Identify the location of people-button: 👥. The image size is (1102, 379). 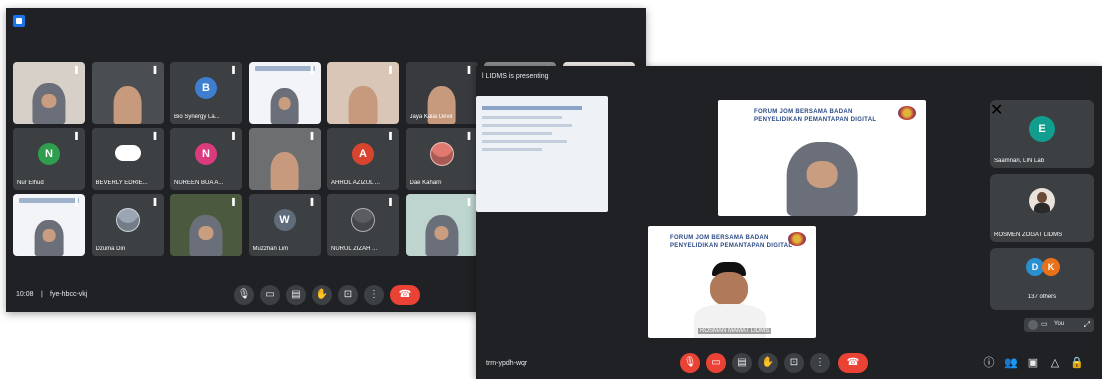
(1011, 363).